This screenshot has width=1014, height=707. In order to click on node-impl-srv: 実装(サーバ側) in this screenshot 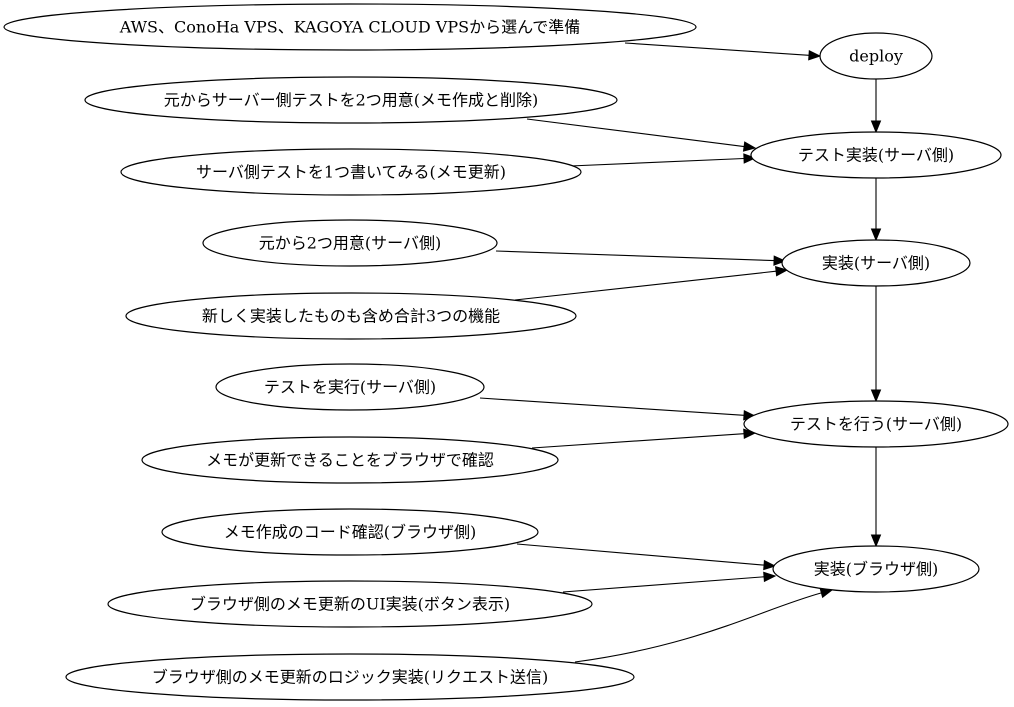, I will do `click(876, 263)`.